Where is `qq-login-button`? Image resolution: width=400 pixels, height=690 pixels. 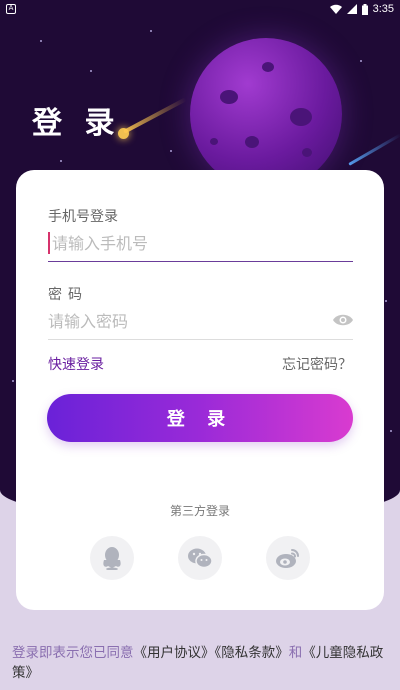 qq-login-button is located at coordinates (112, 558).